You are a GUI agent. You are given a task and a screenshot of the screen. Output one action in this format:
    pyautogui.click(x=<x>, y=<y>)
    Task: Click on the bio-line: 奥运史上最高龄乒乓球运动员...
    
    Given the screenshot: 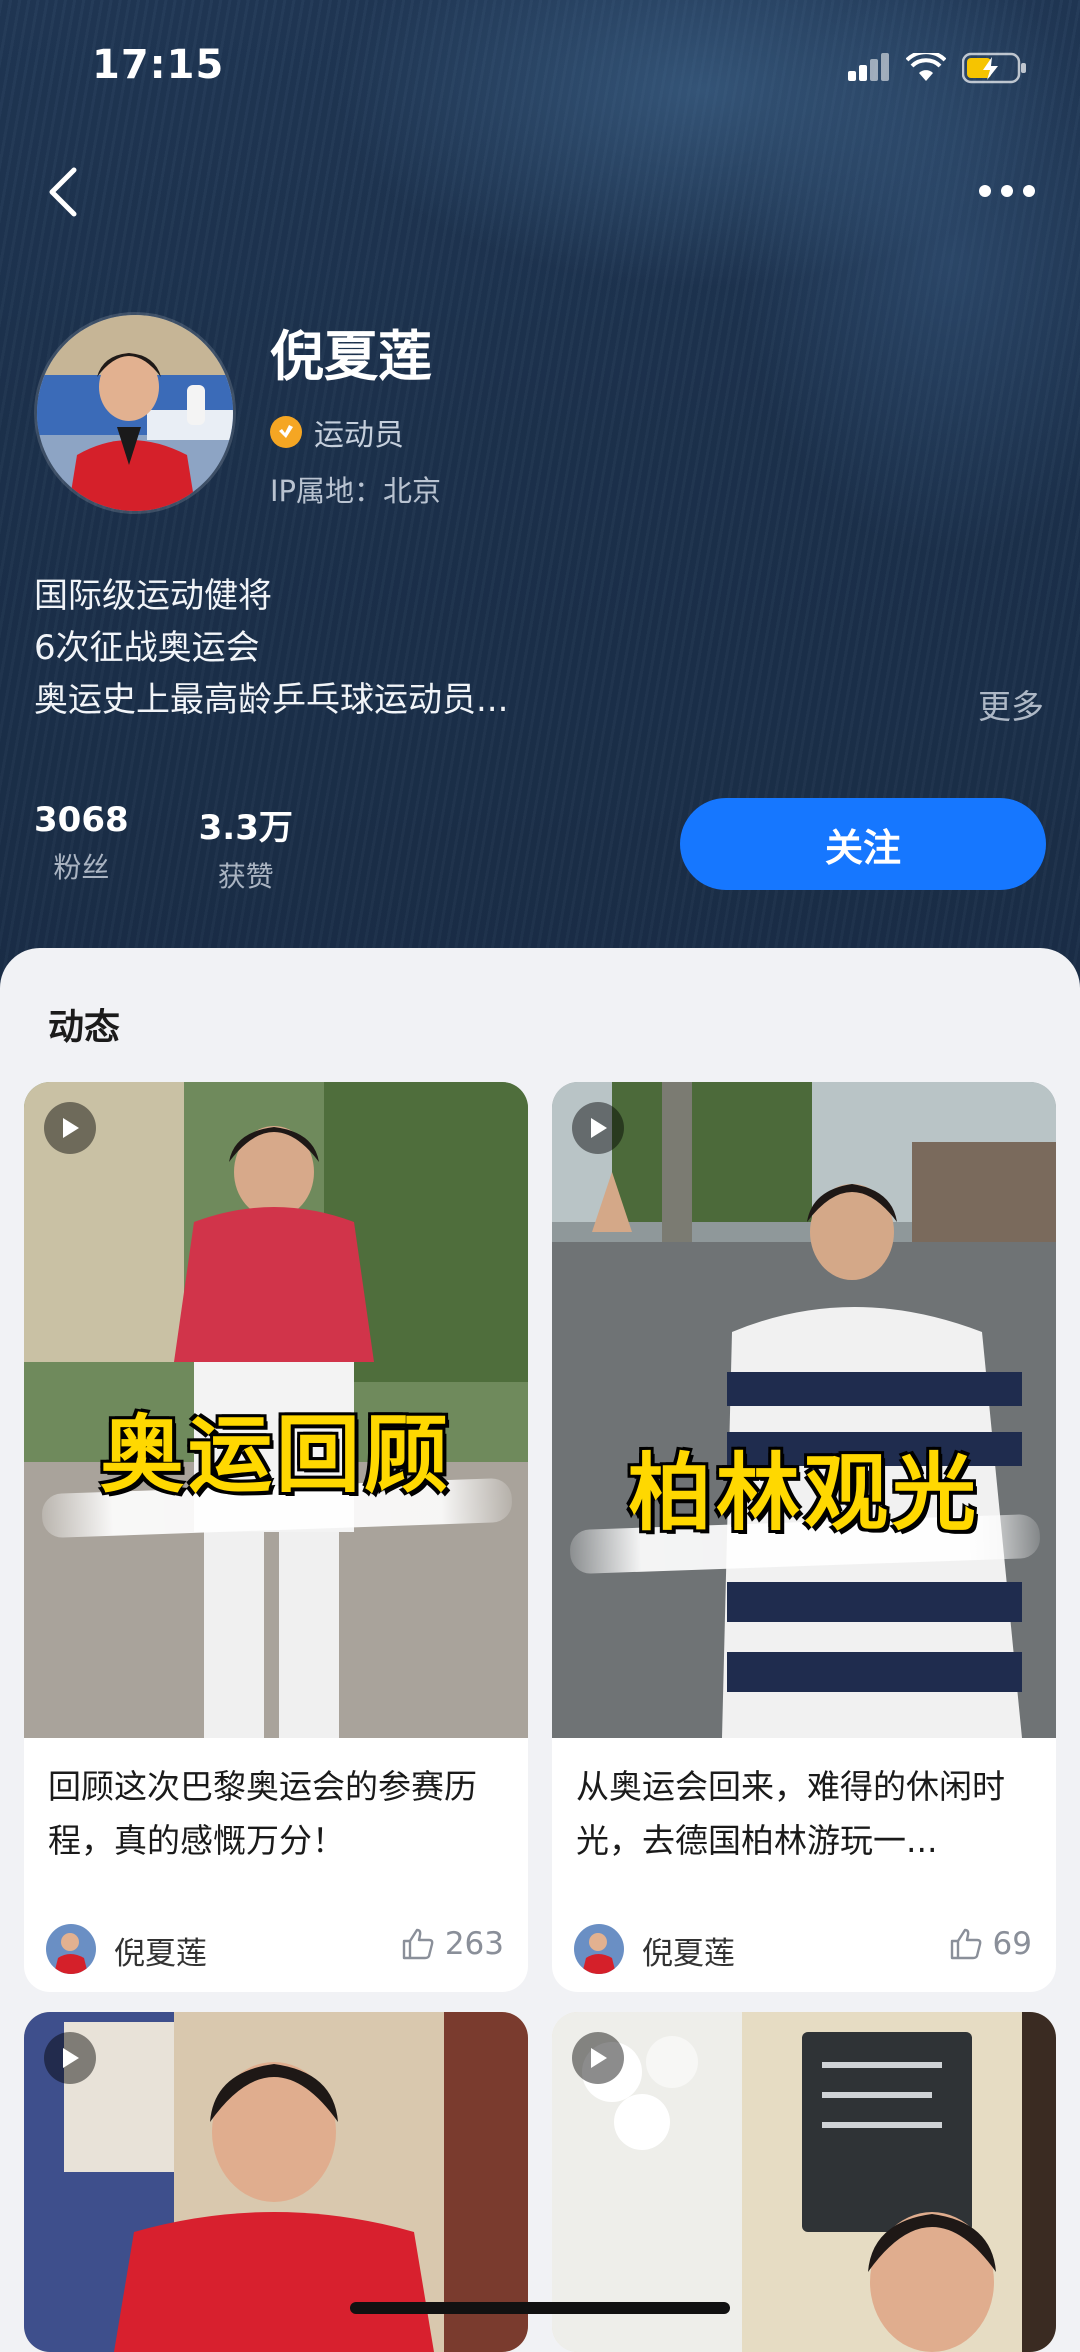 What is the action you would take?
    pyautogui.click(x=271, y=700)
    